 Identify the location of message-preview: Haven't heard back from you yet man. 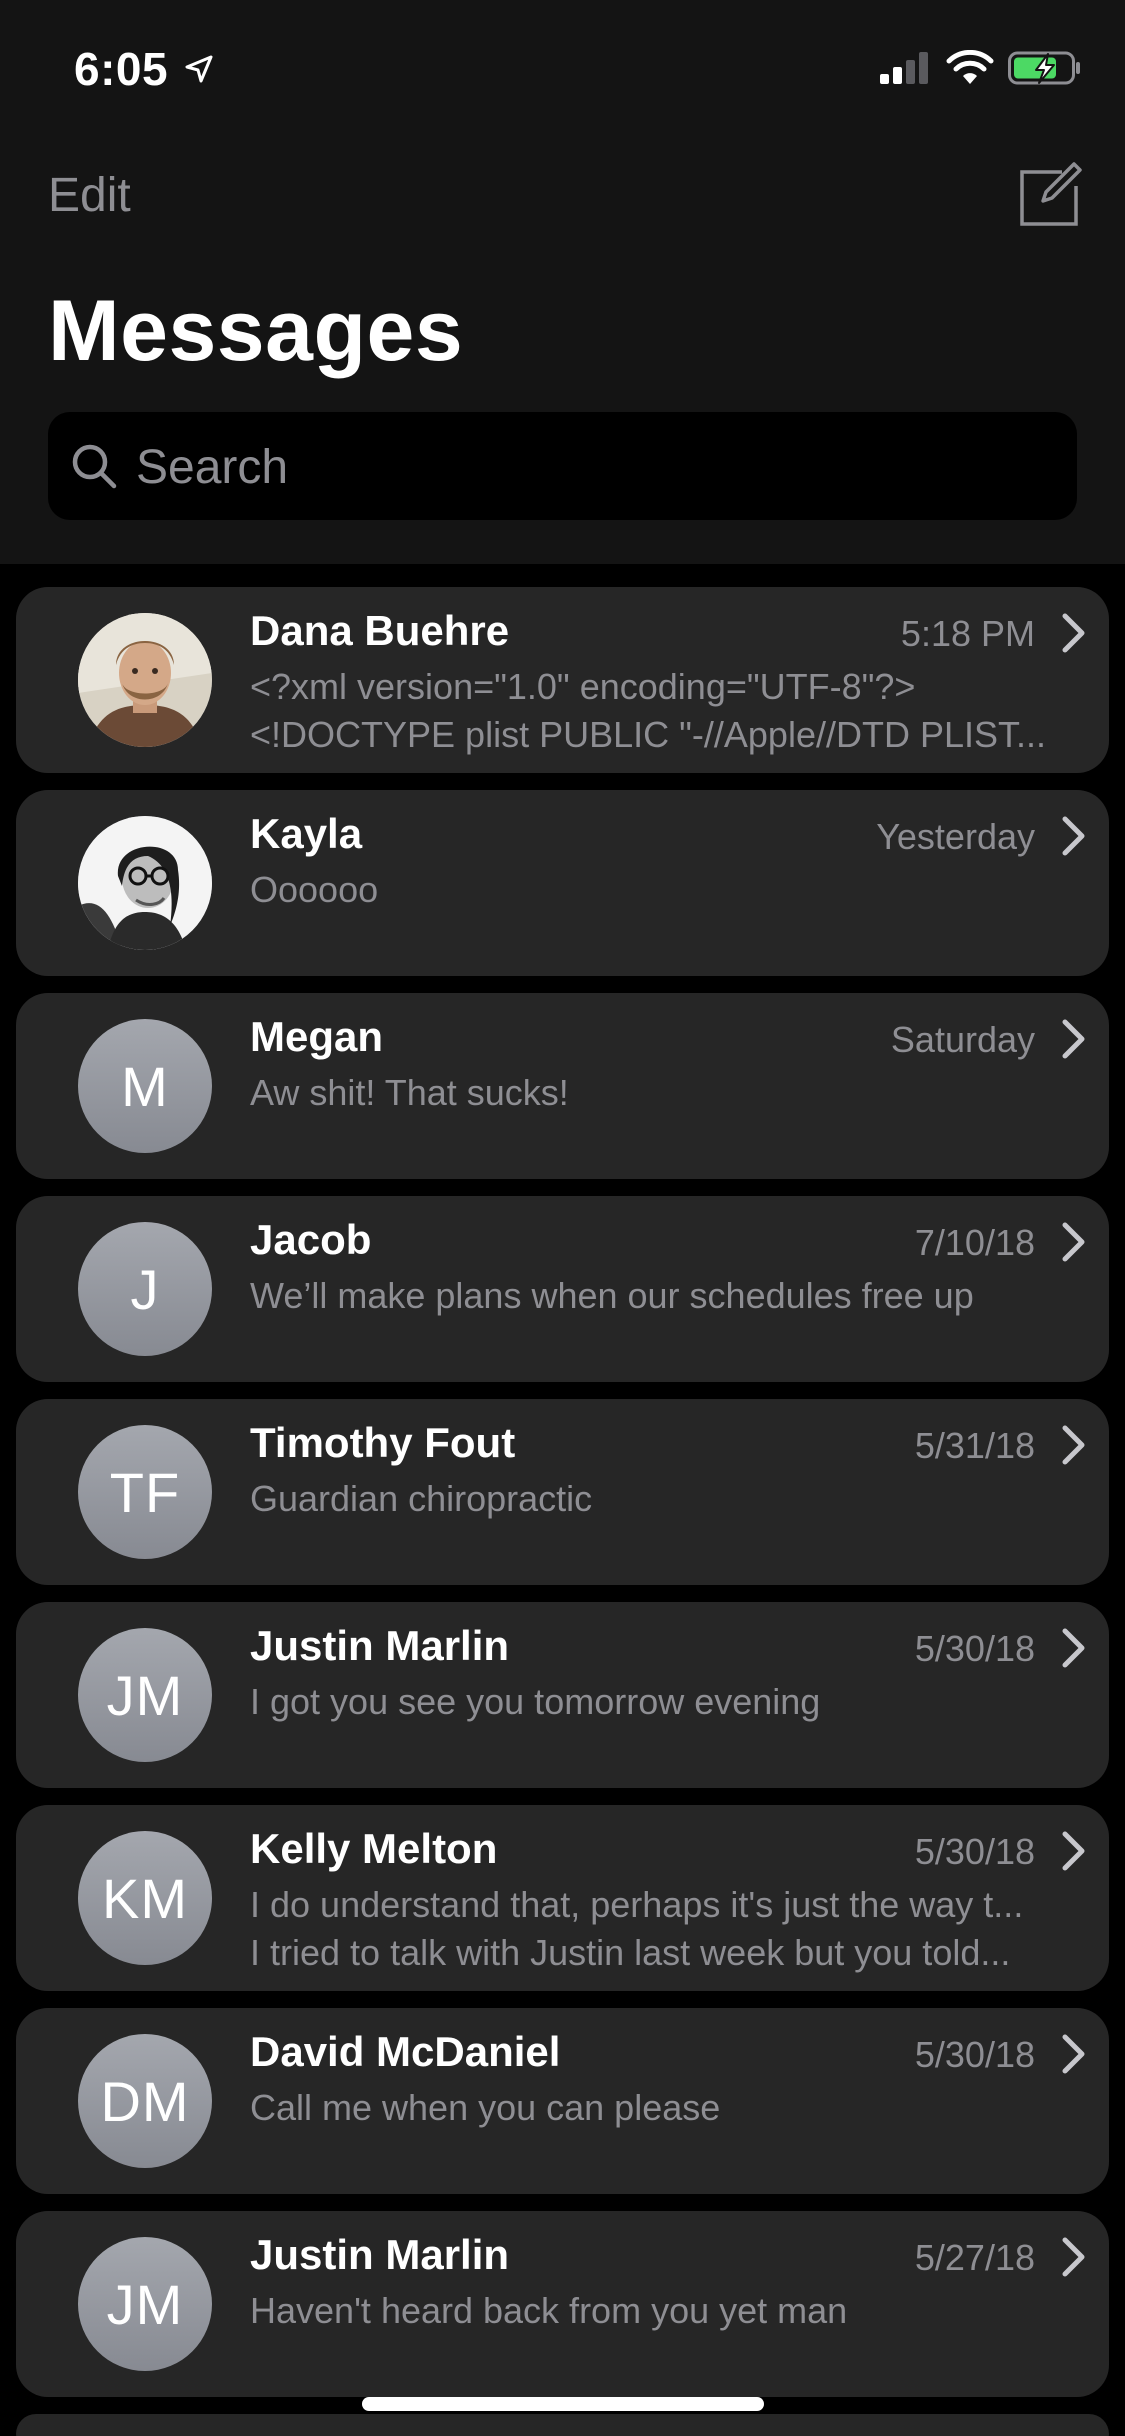
(549, 2310).